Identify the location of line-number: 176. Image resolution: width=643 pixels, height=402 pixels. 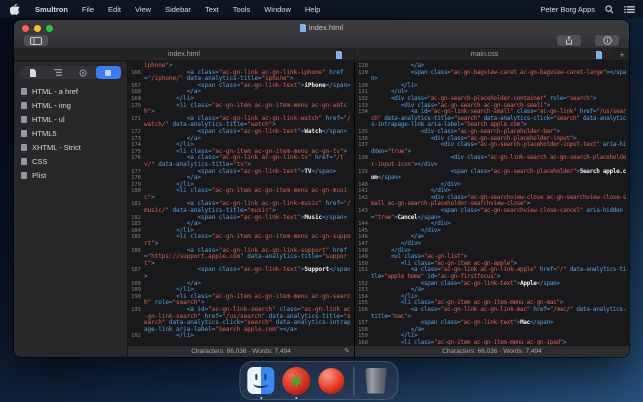
(136, 158).